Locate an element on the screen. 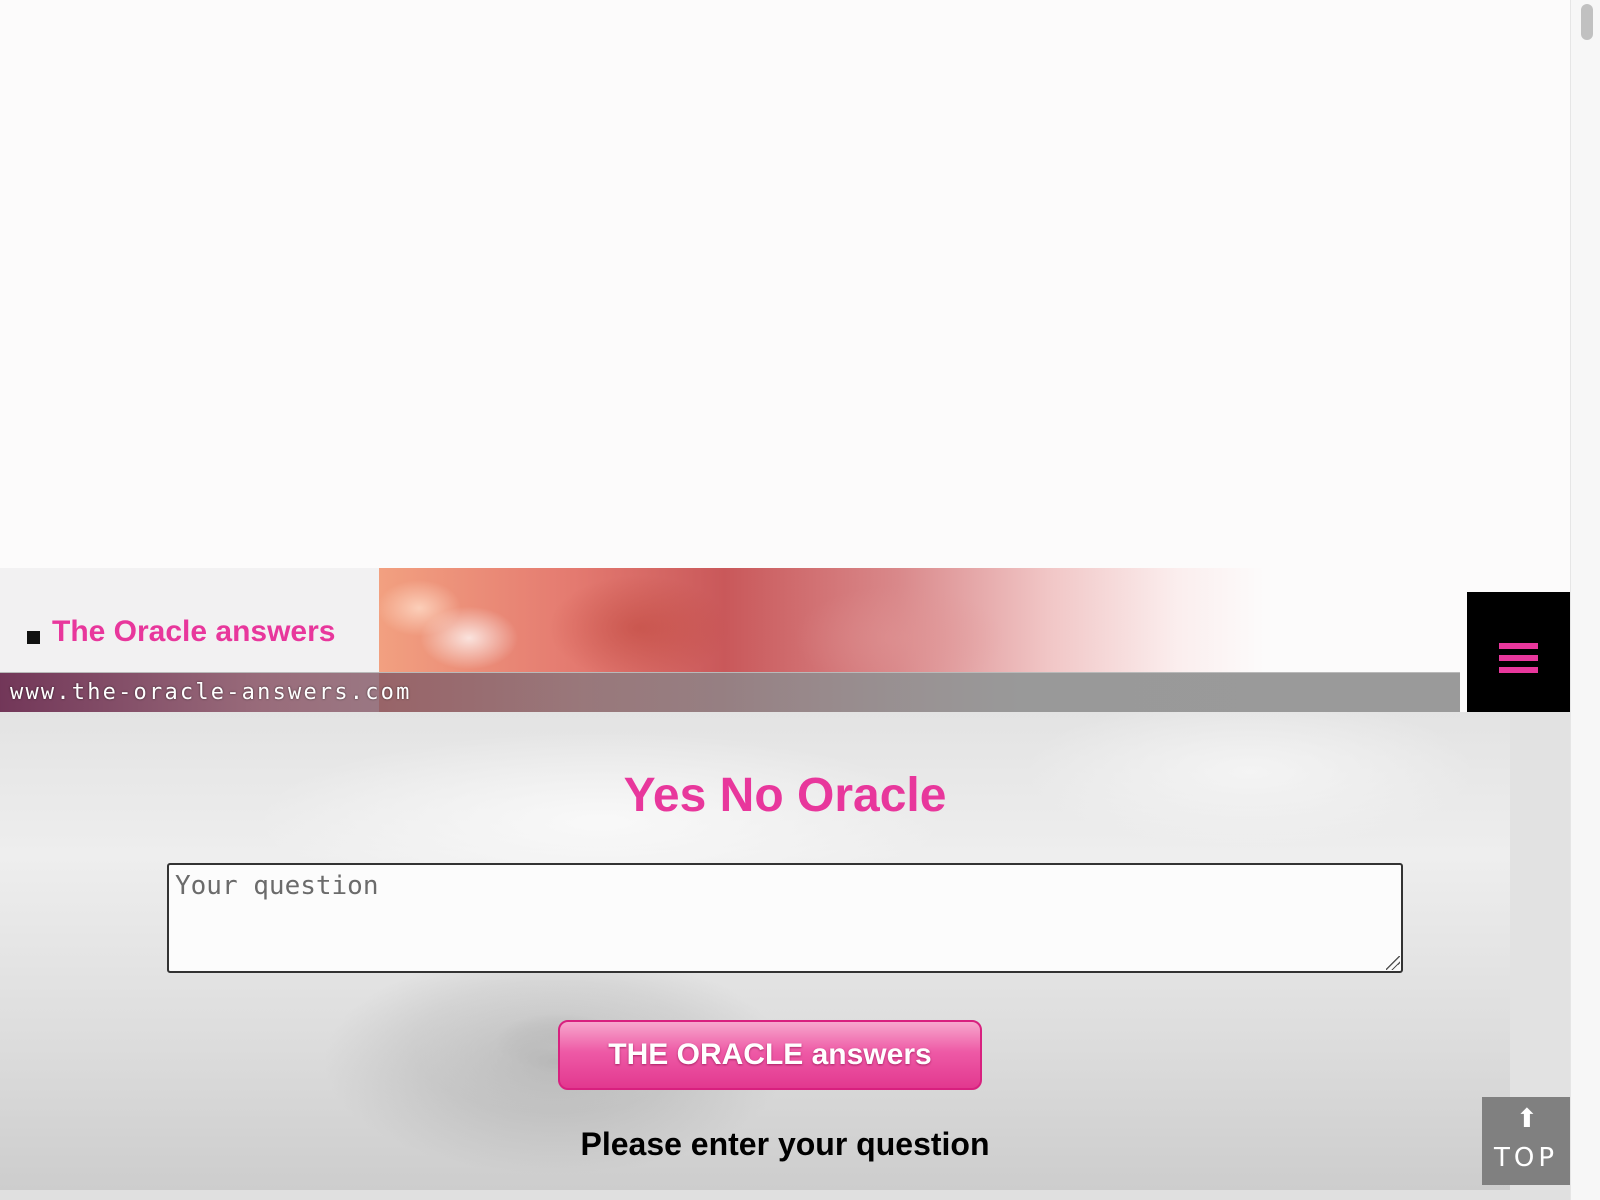  top-label: TOP is located at coordinates (1526, 1158).